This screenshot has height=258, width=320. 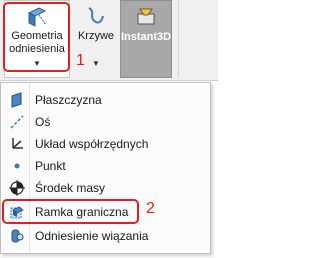 What do you see at coordinates (105, 122) in the screenshot?
I see `menu-item-axis: Oś` at bounding box center [105, 122].